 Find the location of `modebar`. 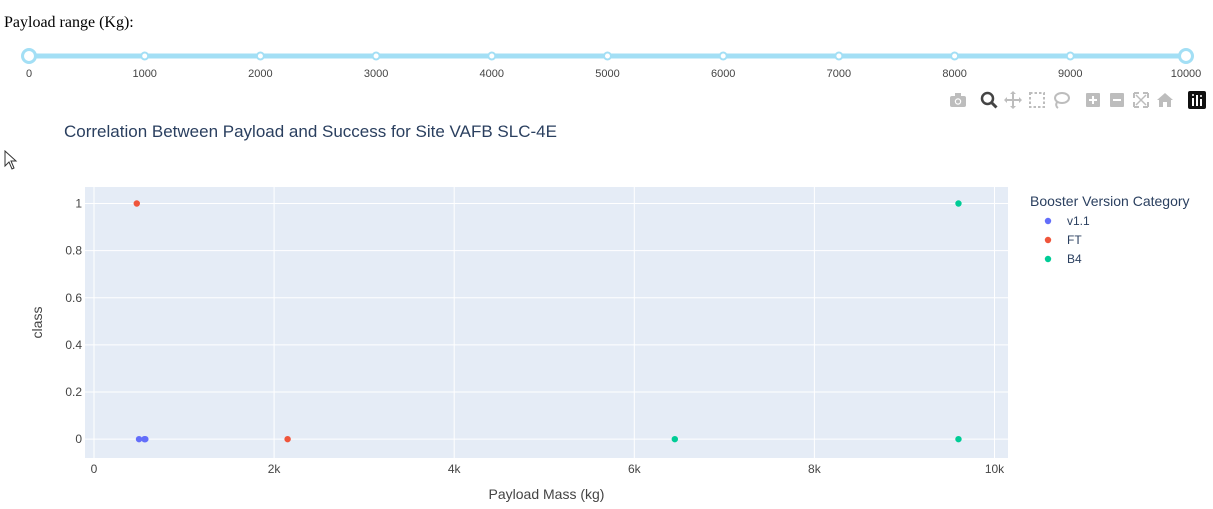

modebar is located at coordinates (1075, 101).